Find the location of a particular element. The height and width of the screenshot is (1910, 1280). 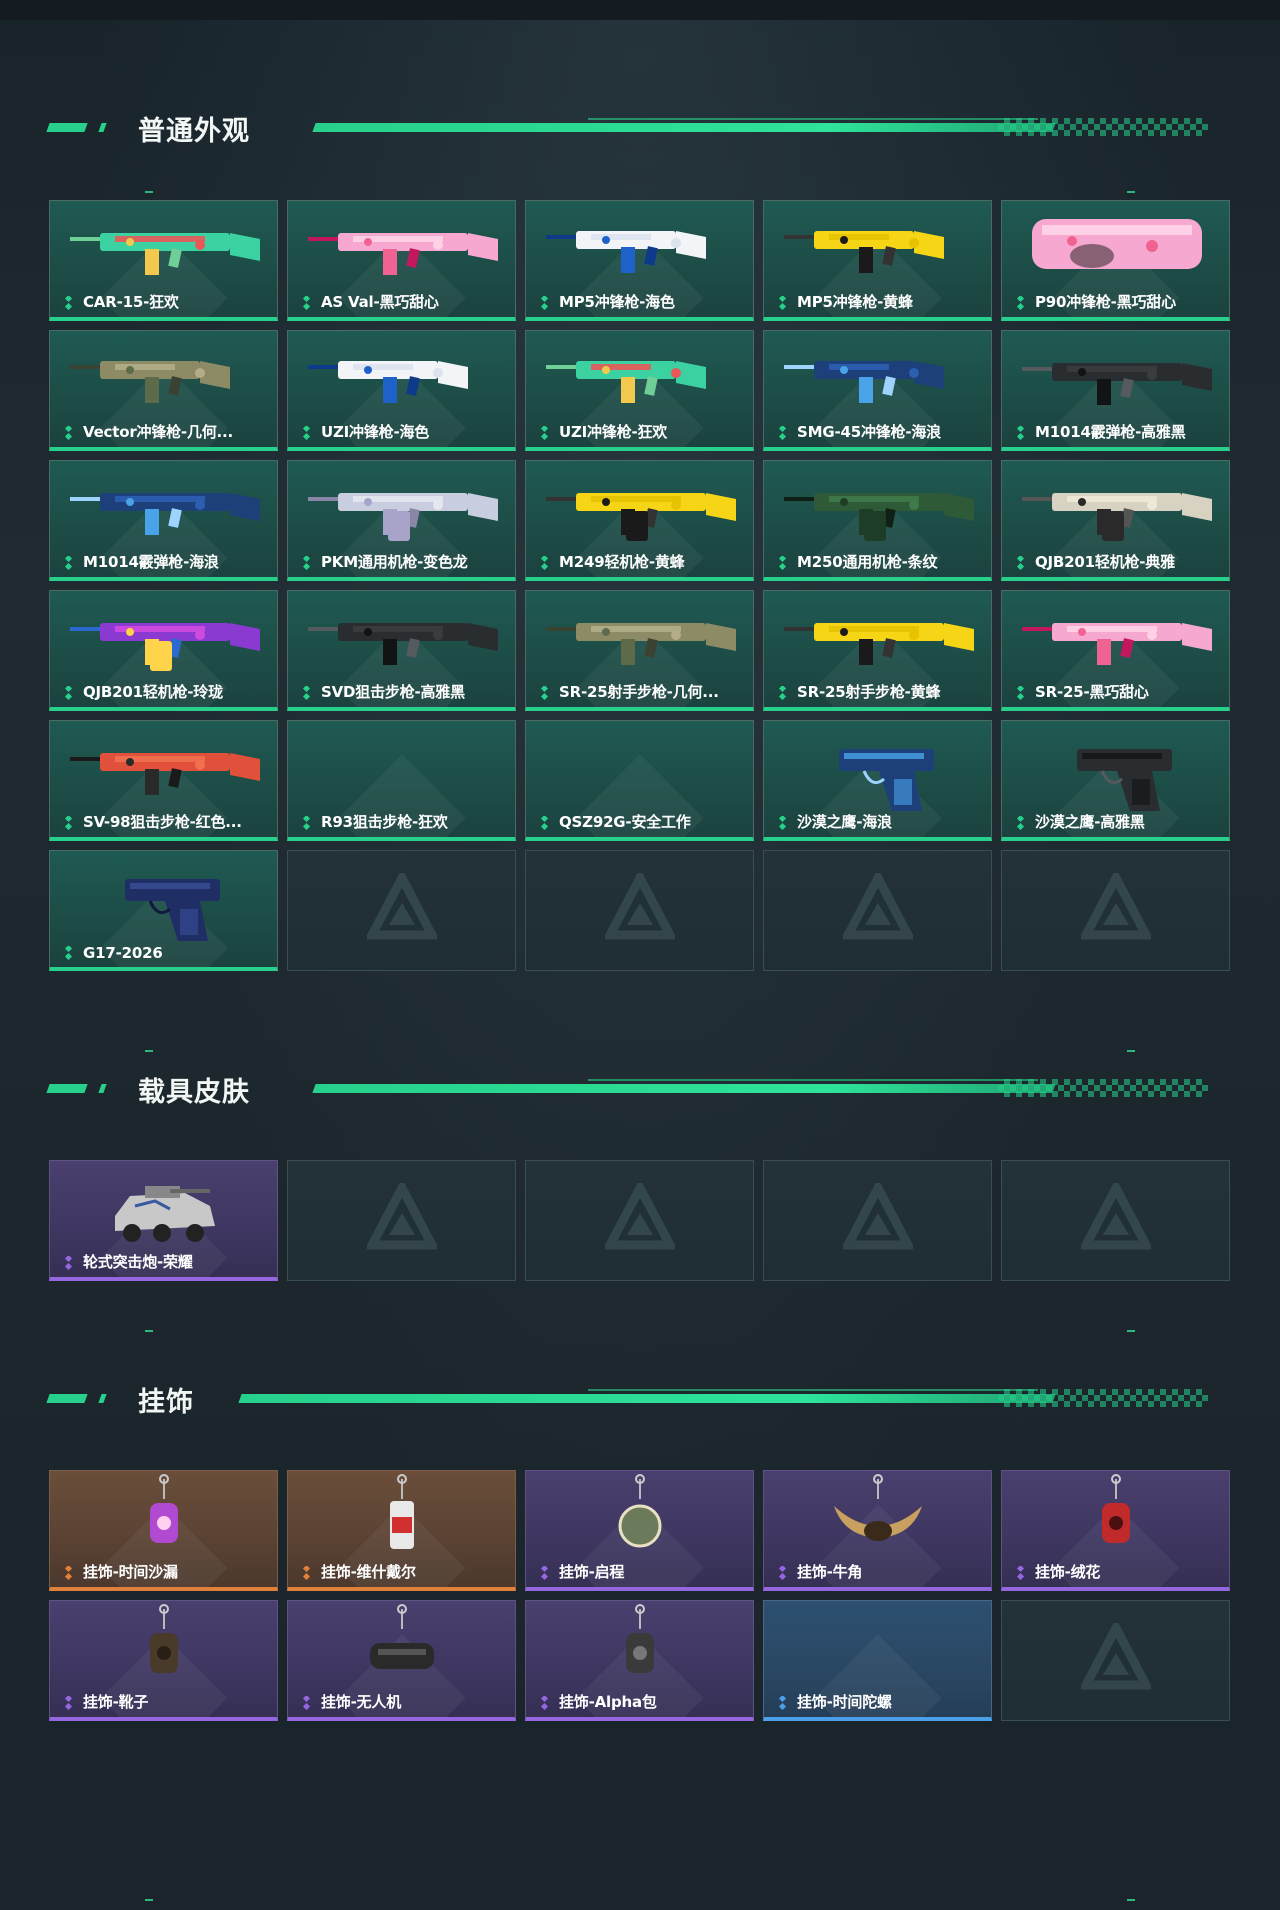

item-label: PKM通用机枪-变色龙 is located at coordinates (394, 562).